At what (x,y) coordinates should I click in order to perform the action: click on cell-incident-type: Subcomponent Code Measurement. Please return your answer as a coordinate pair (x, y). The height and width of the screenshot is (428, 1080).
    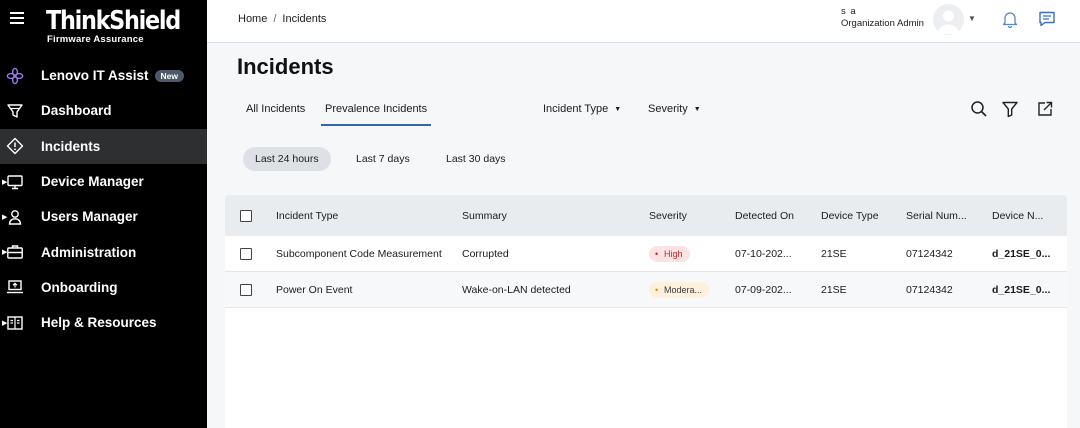
    Looking at the image, I should click on (359, 253).